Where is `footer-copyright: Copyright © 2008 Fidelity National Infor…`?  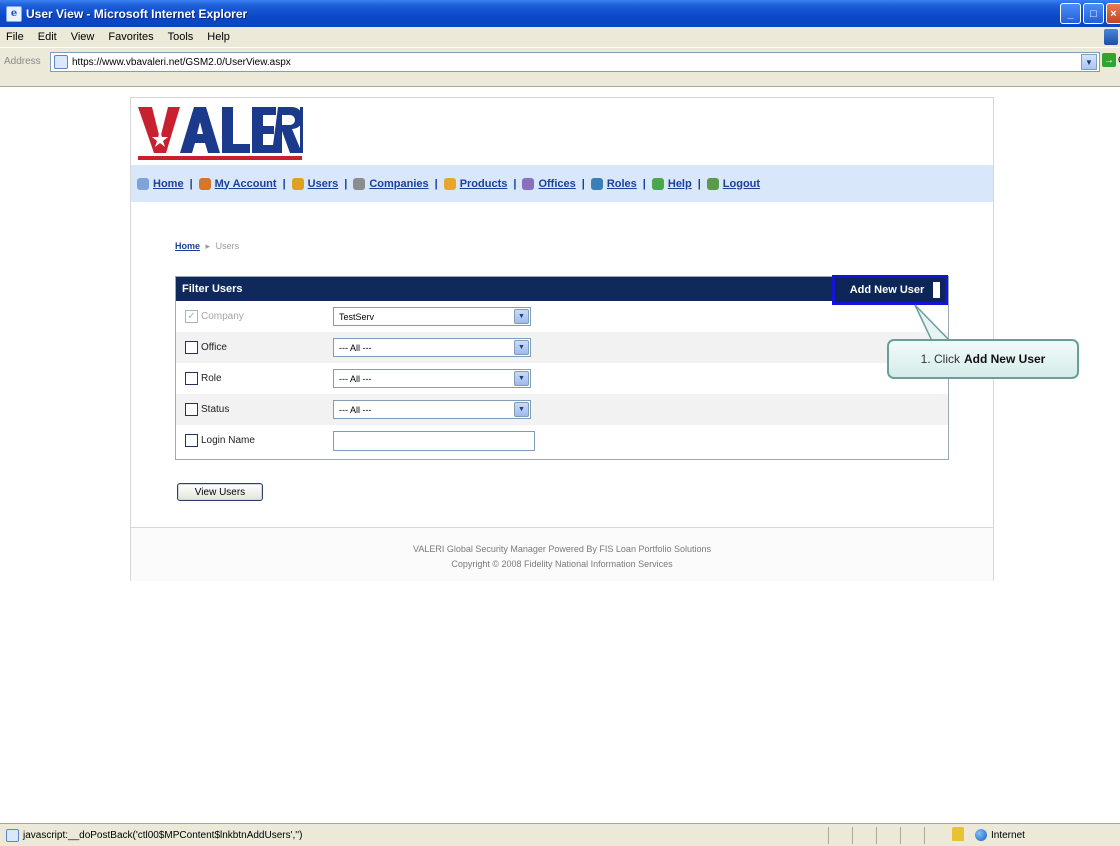 footer-copyright: Copyright © 2008 Fidelity National Infor… is located at coordinates (562, 564).